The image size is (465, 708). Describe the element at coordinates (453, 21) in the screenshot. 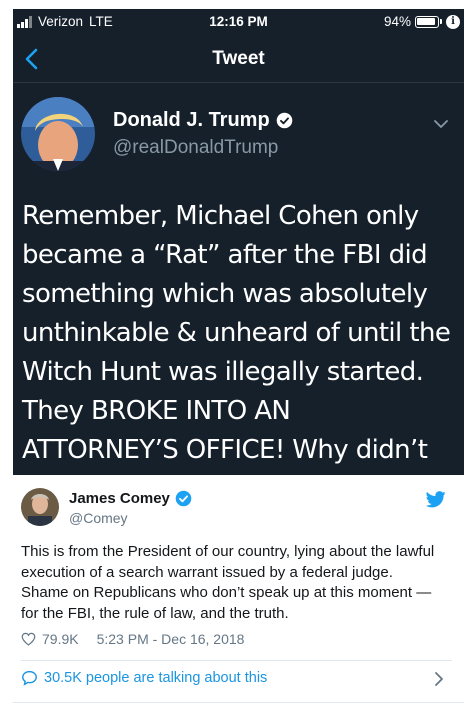

I see `info-icon: i` at that location.